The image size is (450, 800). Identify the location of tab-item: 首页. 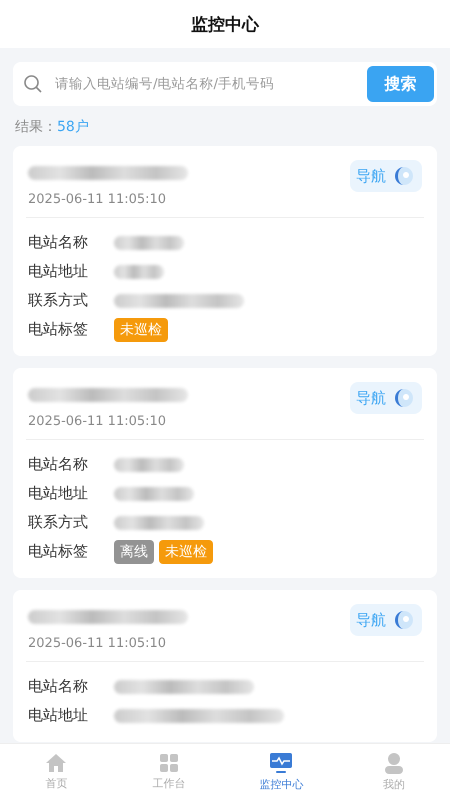
(56, 772).